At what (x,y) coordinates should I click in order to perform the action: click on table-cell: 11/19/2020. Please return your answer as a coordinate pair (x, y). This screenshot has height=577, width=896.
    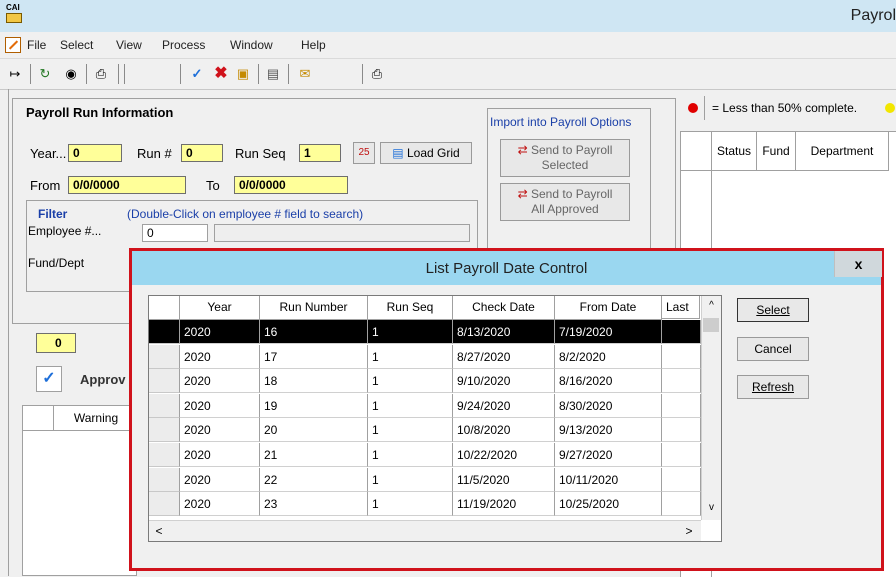
    Looking at the image, I should click on (504, 504).